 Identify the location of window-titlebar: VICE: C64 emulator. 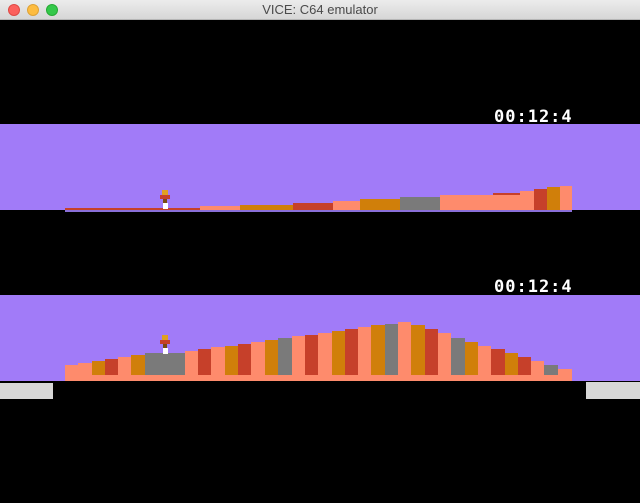
(320, 10).